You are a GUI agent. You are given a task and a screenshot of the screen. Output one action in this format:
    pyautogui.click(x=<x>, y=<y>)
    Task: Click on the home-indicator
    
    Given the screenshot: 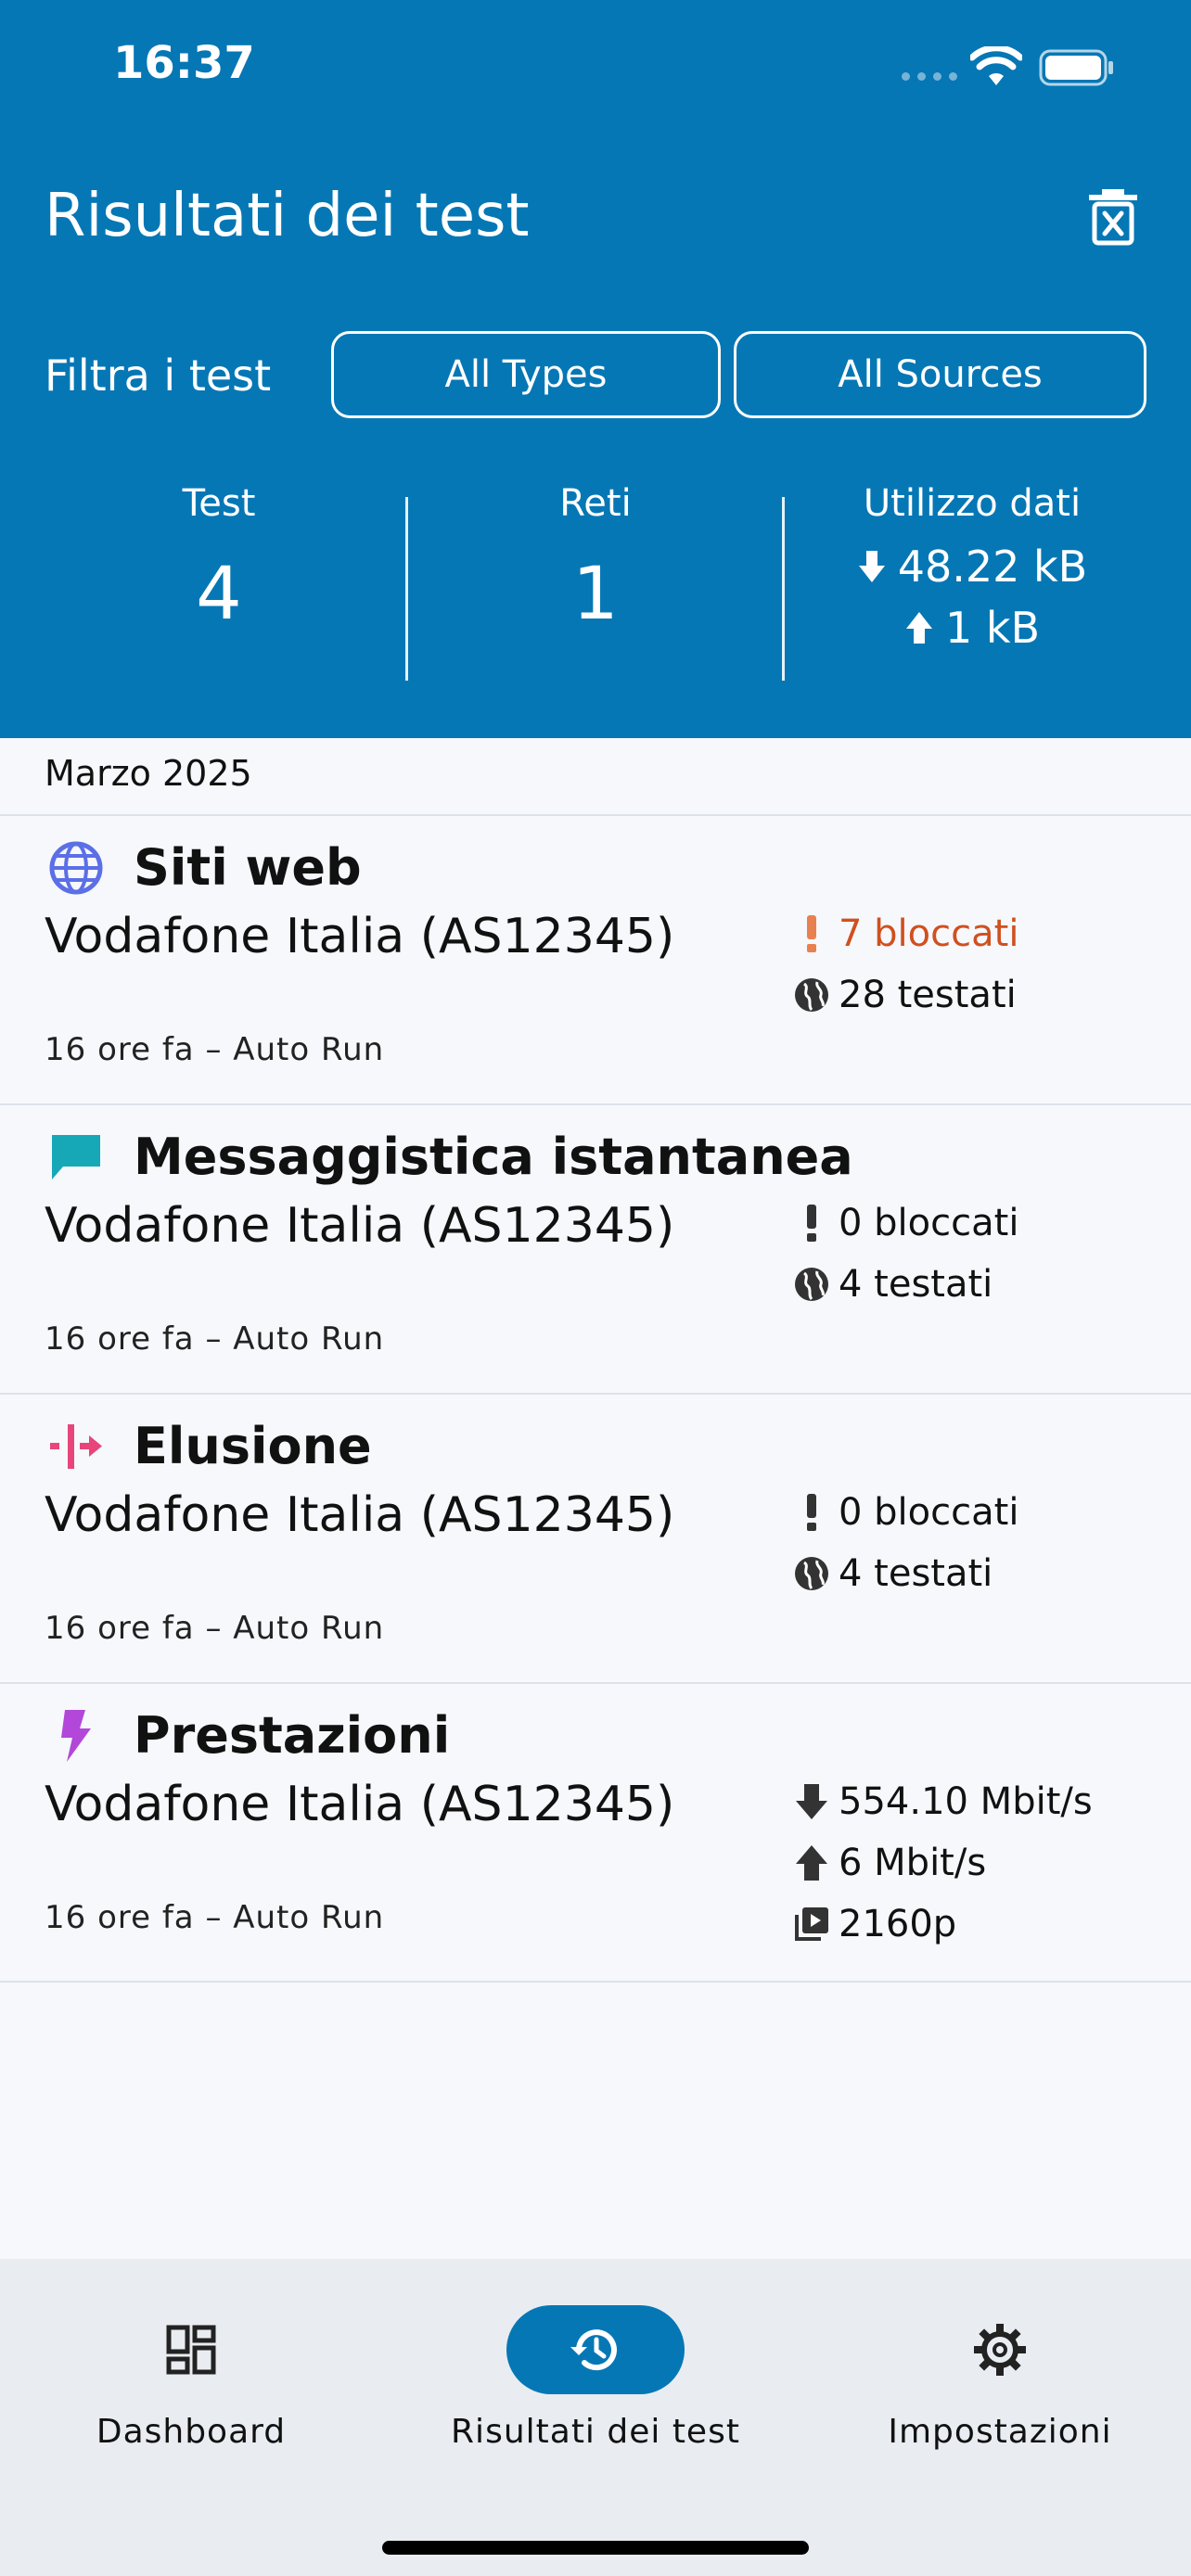 What is the action you would take?
    pyautogui.click(x=595, y=2548)
    